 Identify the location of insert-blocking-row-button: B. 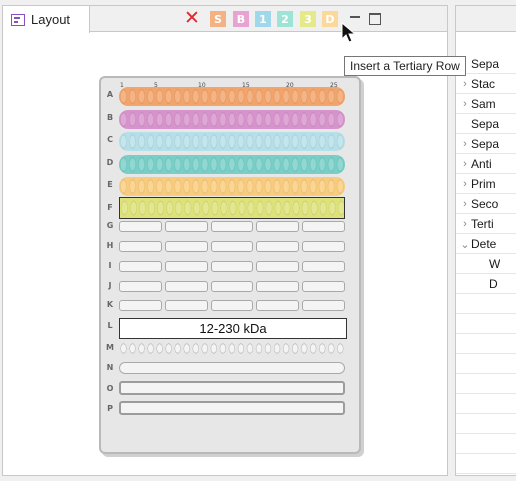
(241, 19).